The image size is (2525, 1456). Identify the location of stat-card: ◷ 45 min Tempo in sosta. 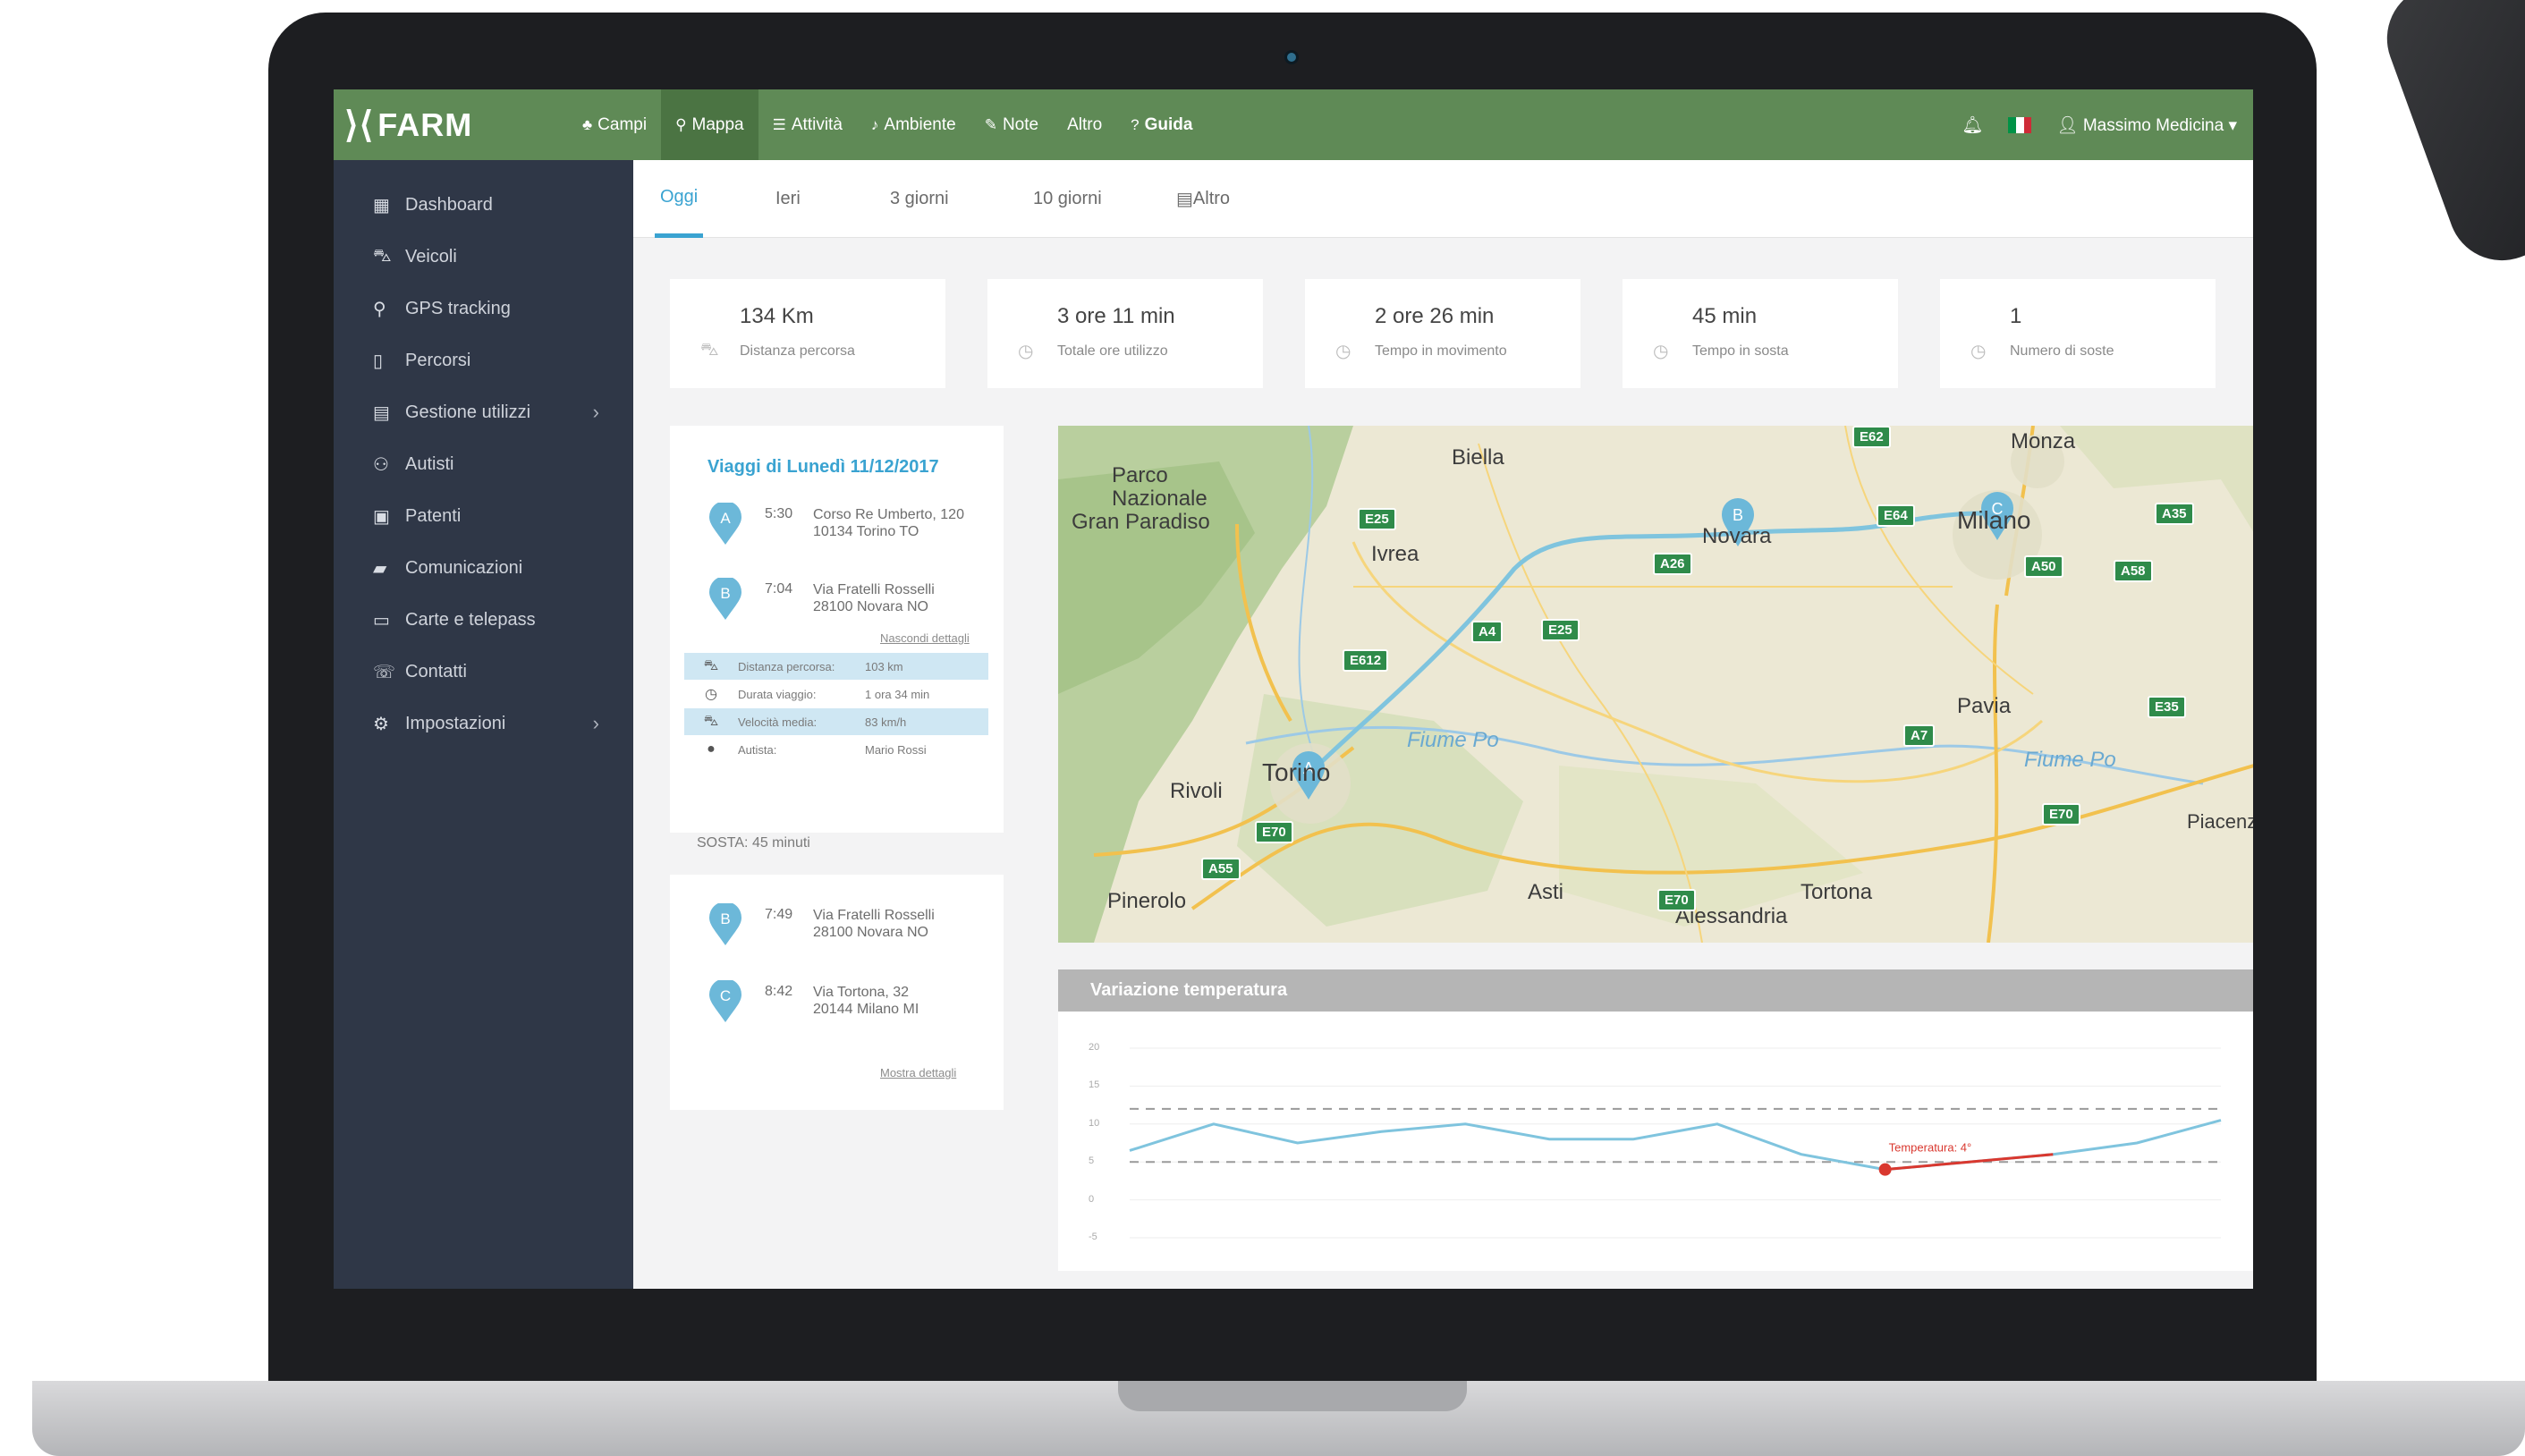
(1761, 333).